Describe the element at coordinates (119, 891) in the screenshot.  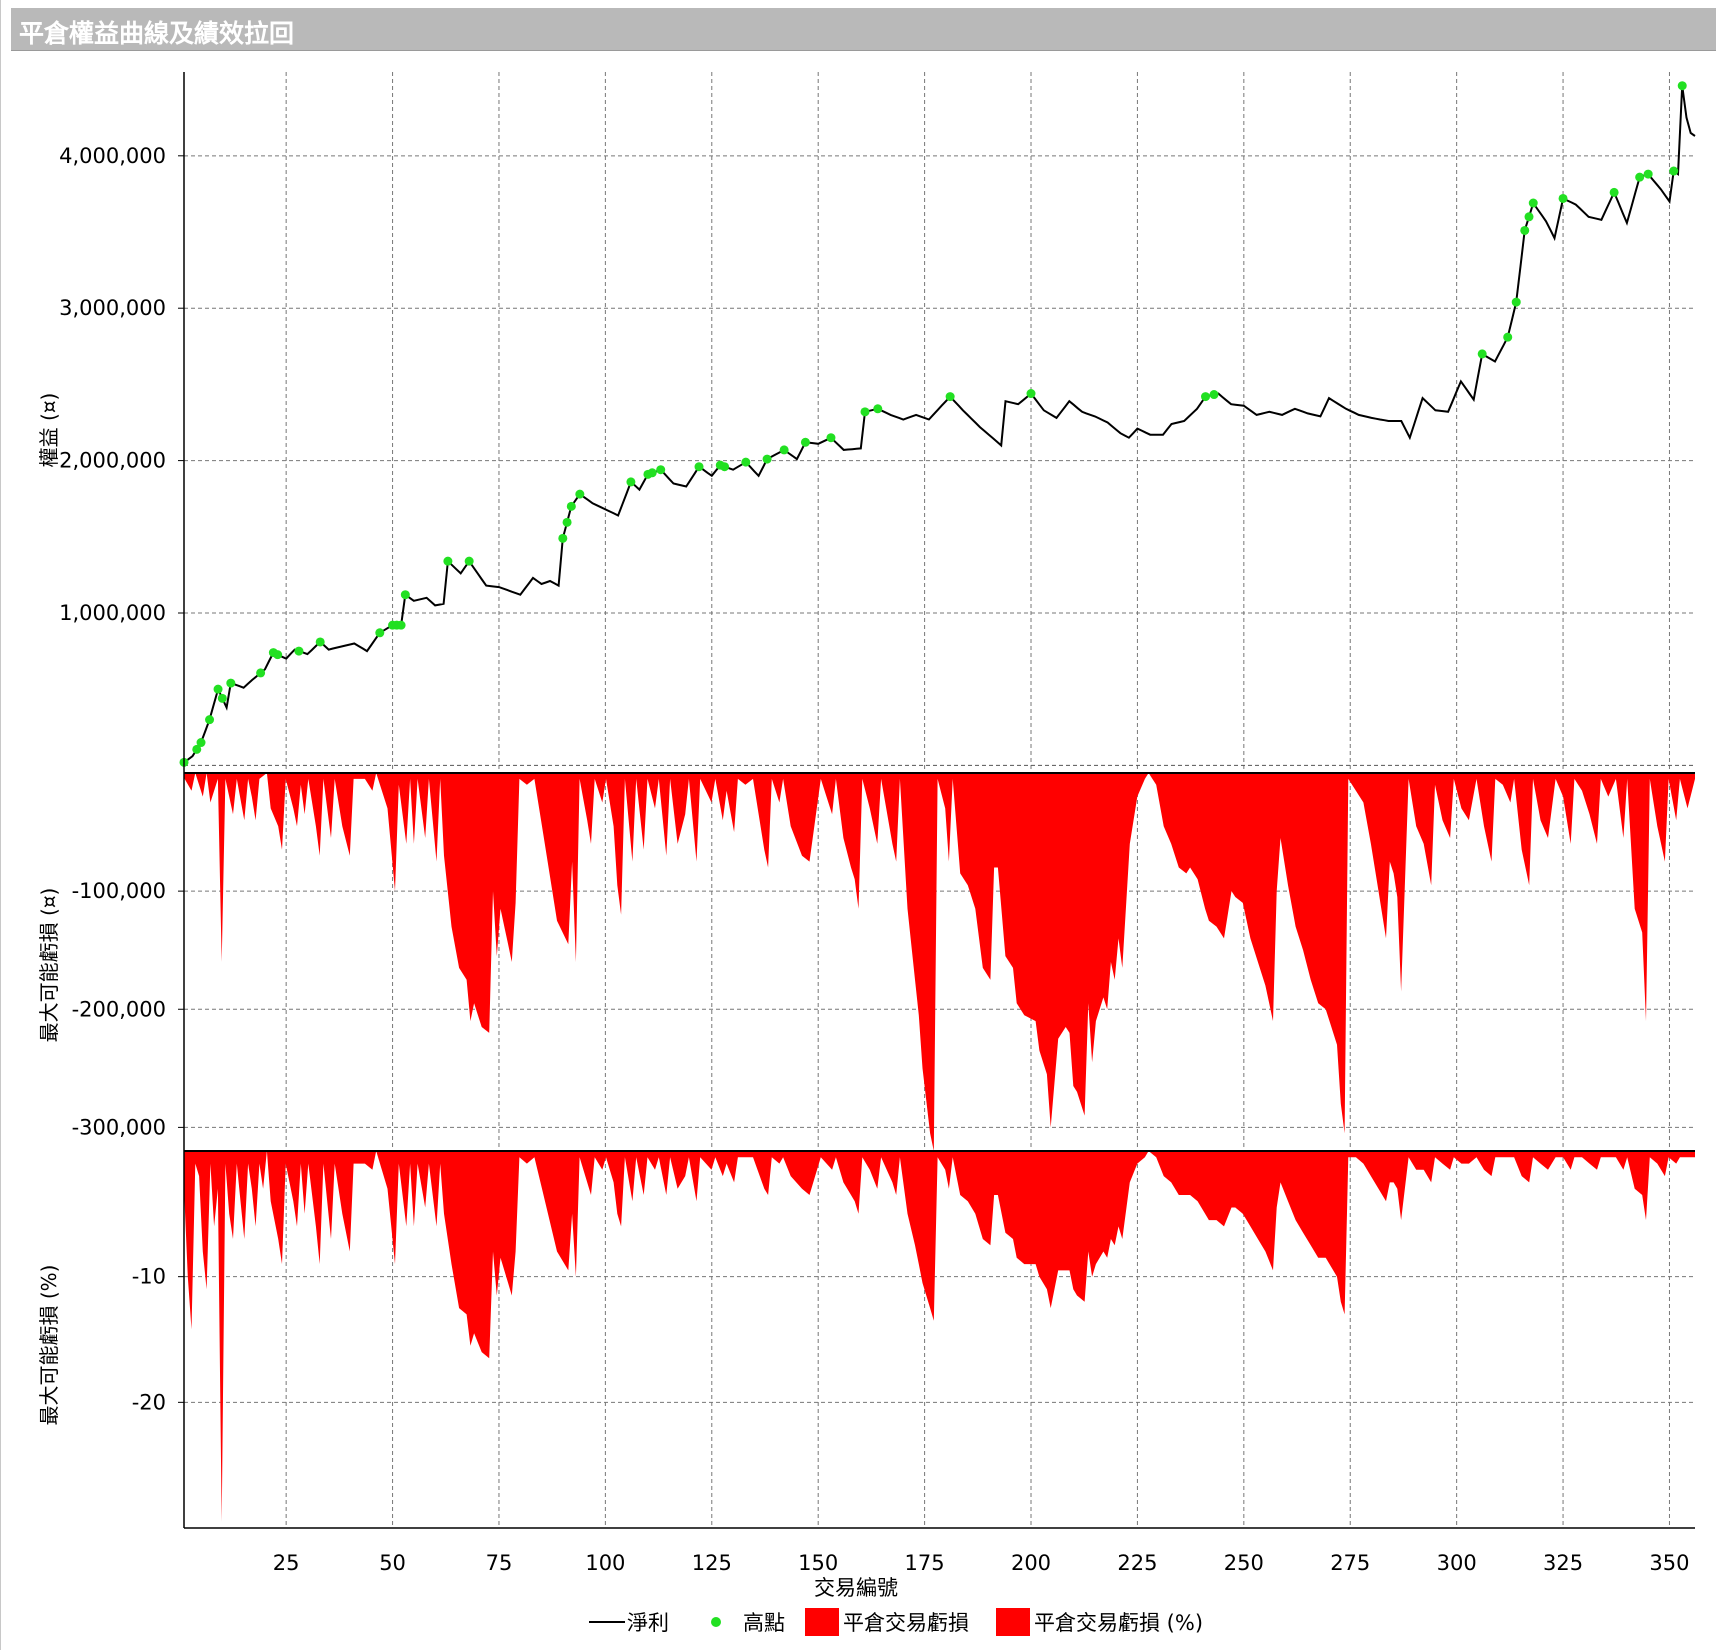
I see `y-tick-label: -100,000` at that location.